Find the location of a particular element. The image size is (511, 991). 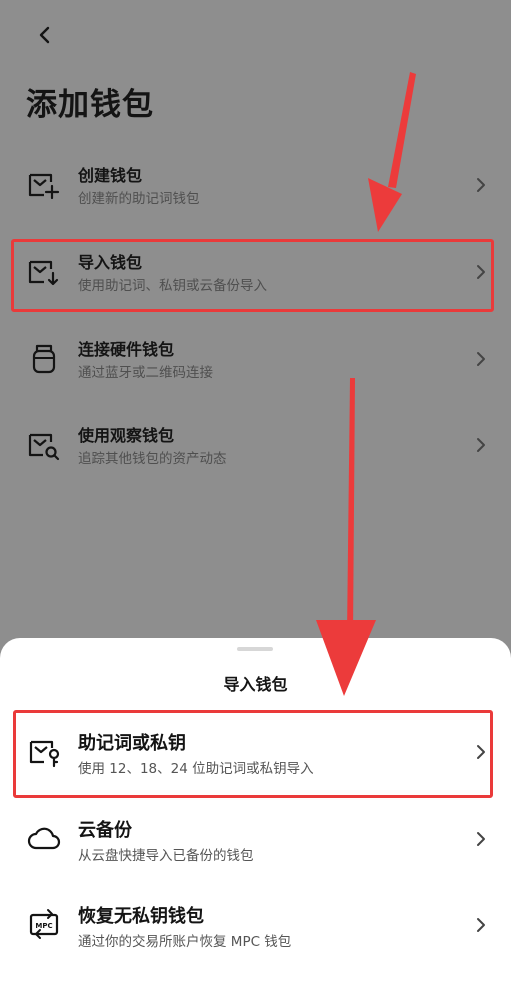

option-subtitle: 从云盘快捷导入已备份的钱包 is located at coordinates (166, 856).